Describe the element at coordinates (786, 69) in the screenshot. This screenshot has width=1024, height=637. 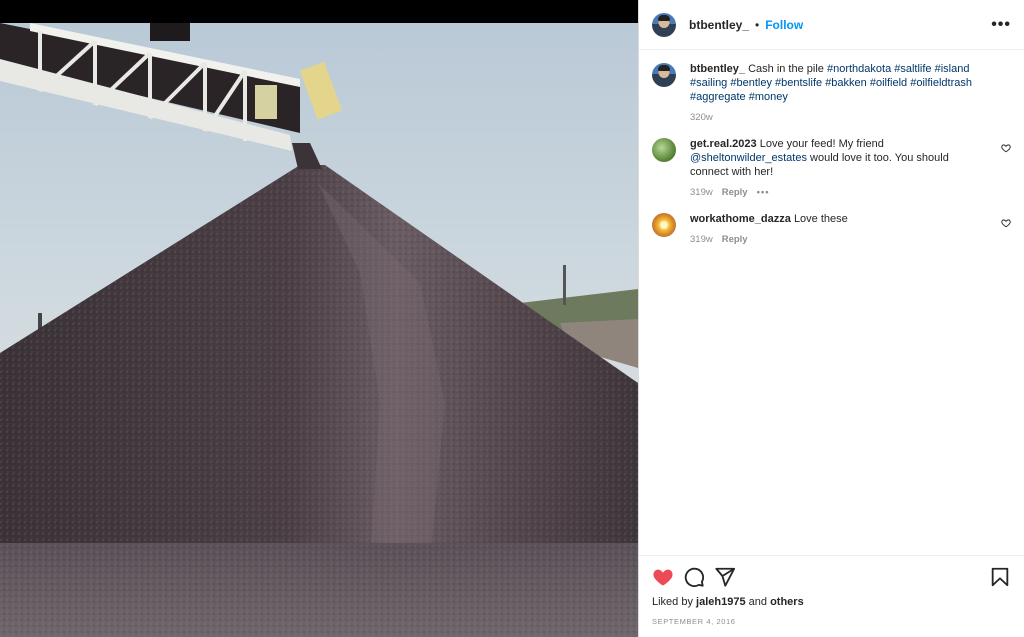
I see `caption-body: Cash in the pile` at that location.